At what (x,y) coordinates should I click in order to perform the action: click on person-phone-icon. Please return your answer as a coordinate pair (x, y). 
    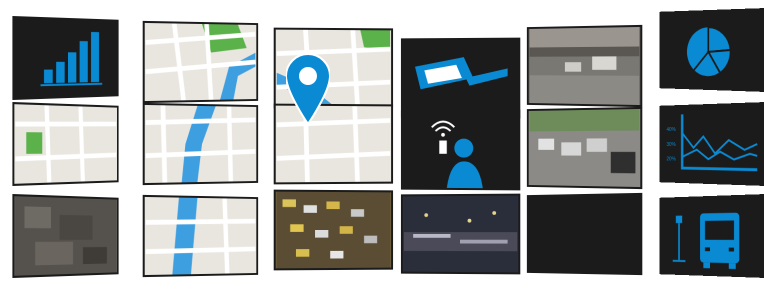
    Looking at the image, I should click on (460, 150).